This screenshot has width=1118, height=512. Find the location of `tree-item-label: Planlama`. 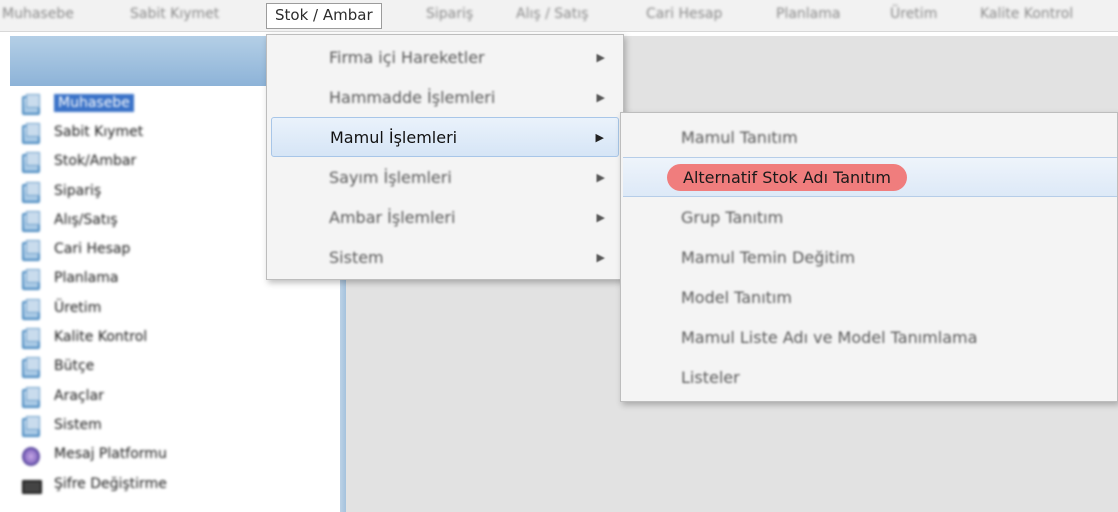

tree-item-label: Planlama is located at coordinates (86, 278).